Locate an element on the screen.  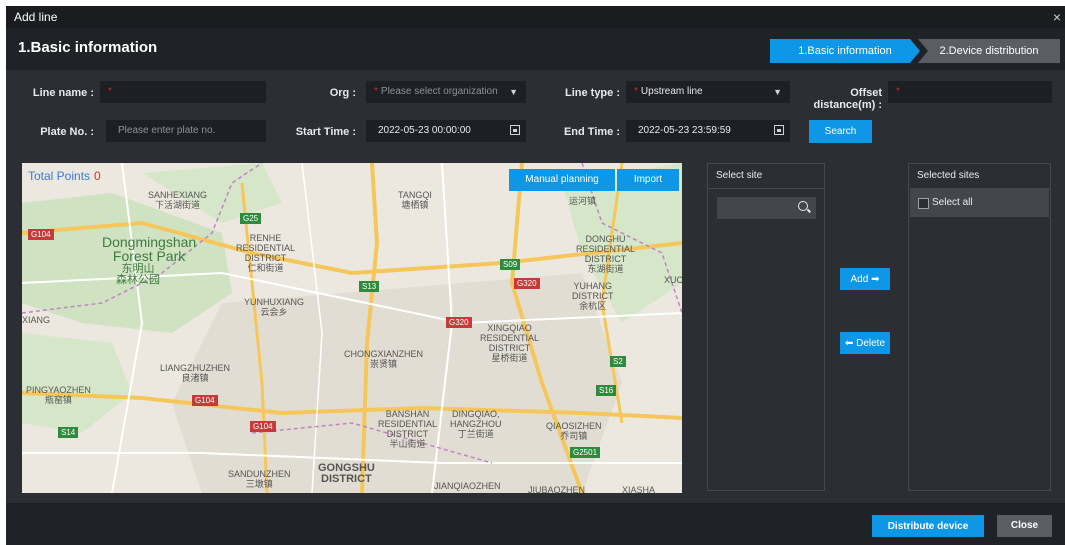
line-type-select: * Upstream line ▼ is located at coordinates (708, 92).